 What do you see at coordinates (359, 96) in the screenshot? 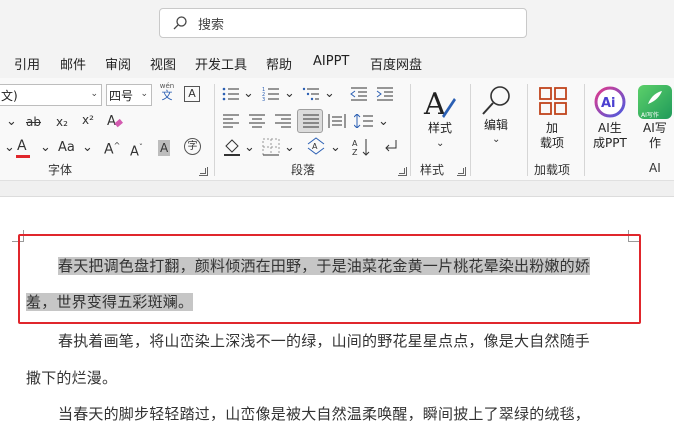
I see `decrease-indent-icon` at bounding box center [359, 96].